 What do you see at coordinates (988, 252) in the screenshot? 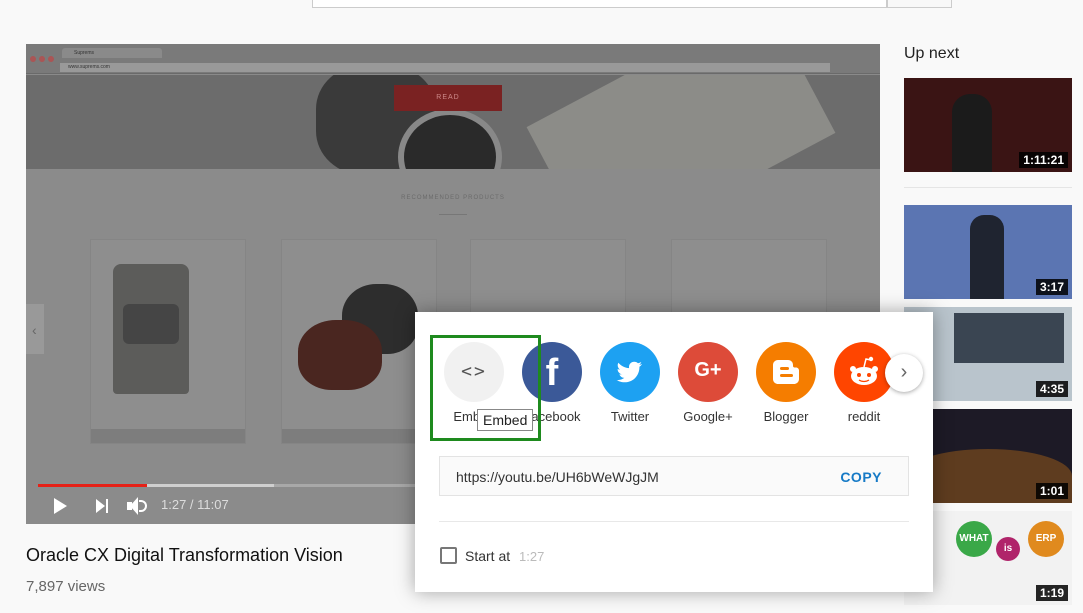
I see `related-video-thumbnail: 3:17` at bounding box center [988, 252].